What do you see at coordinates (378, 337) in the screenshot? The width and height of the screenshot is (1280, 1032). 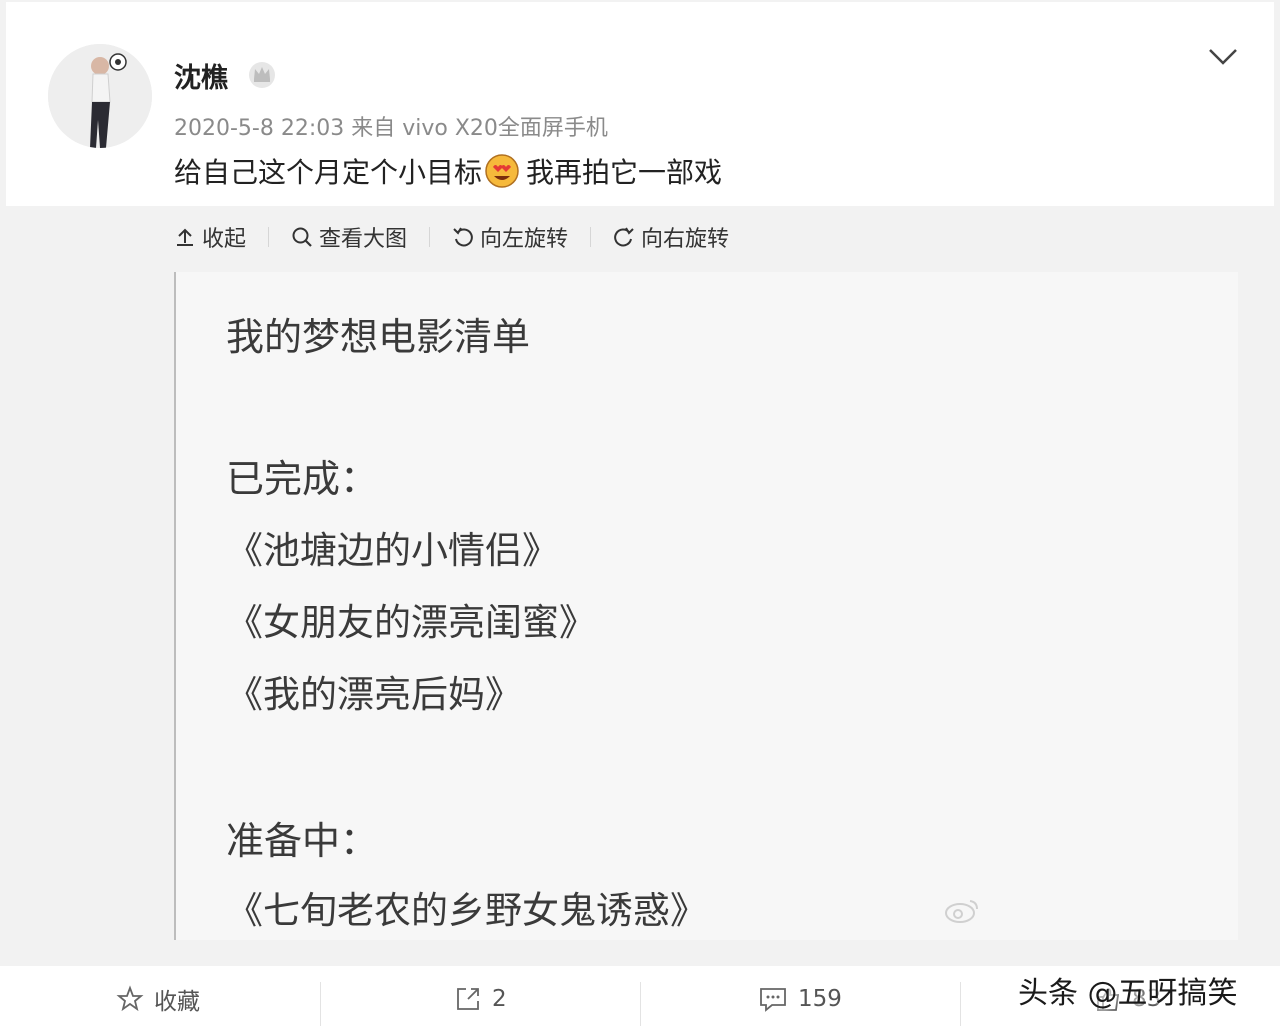 I see `image-title: 我的梦想电影清单` at bounding box center [378, 337].